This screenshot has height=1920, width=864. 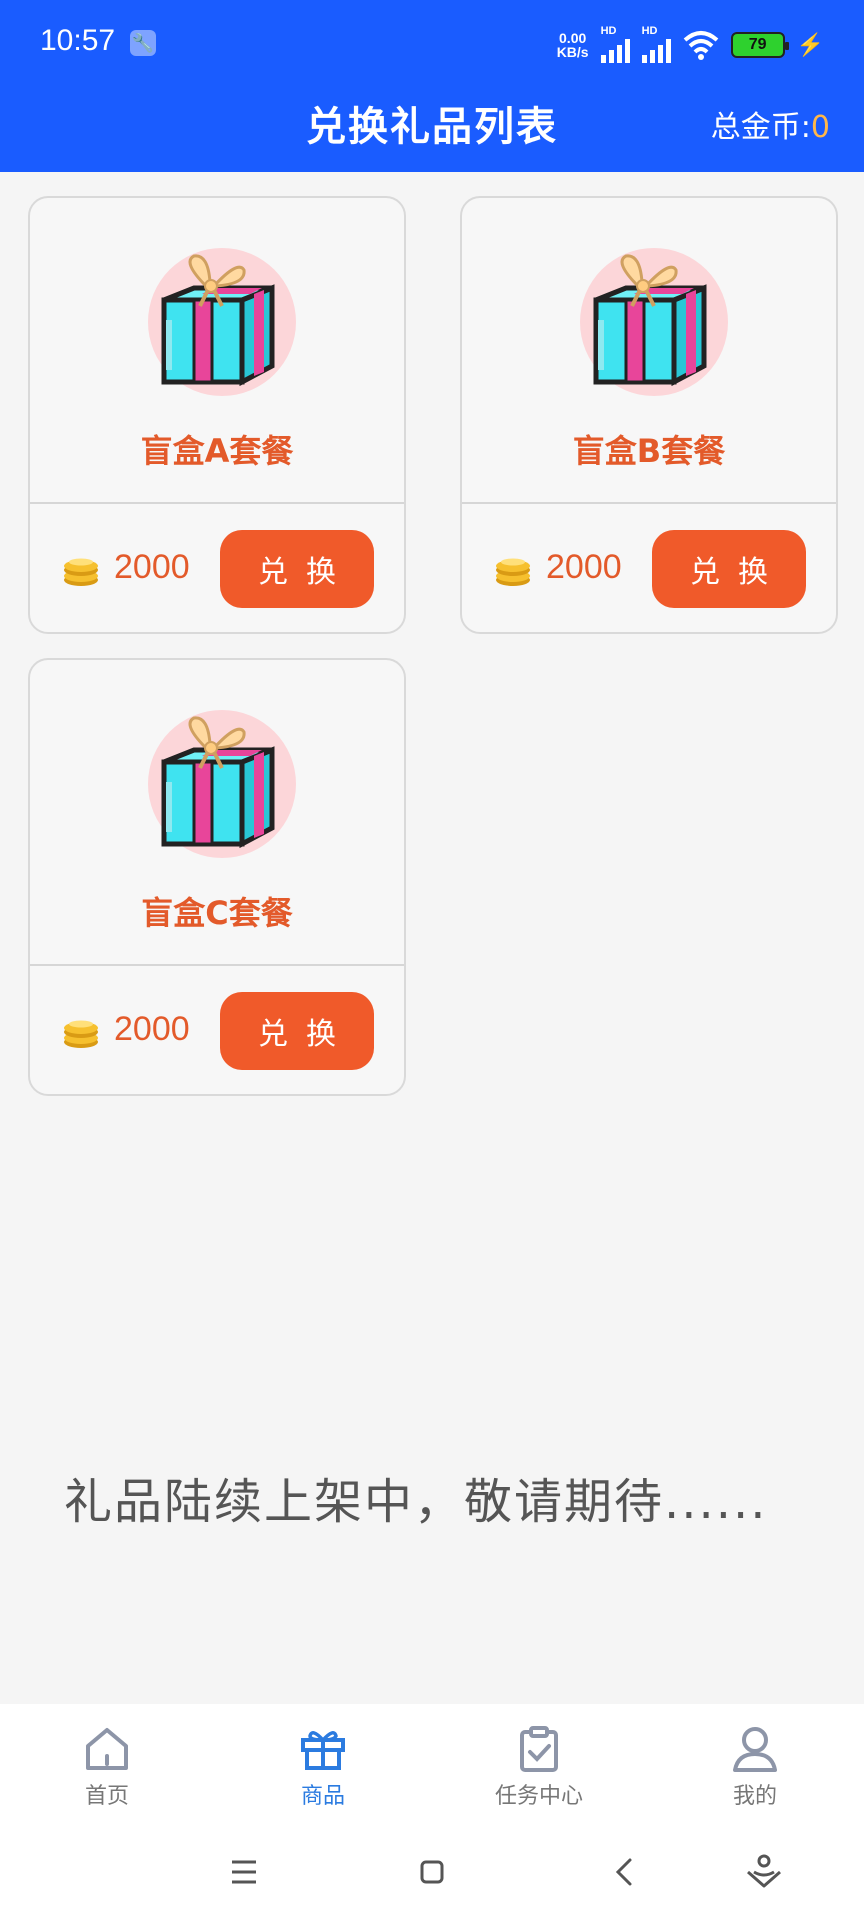 What do you see at coordinates (754, 1796) in the screenshot?
I see `nav-profile-label: 我的` at bounding box center [754, 1796].